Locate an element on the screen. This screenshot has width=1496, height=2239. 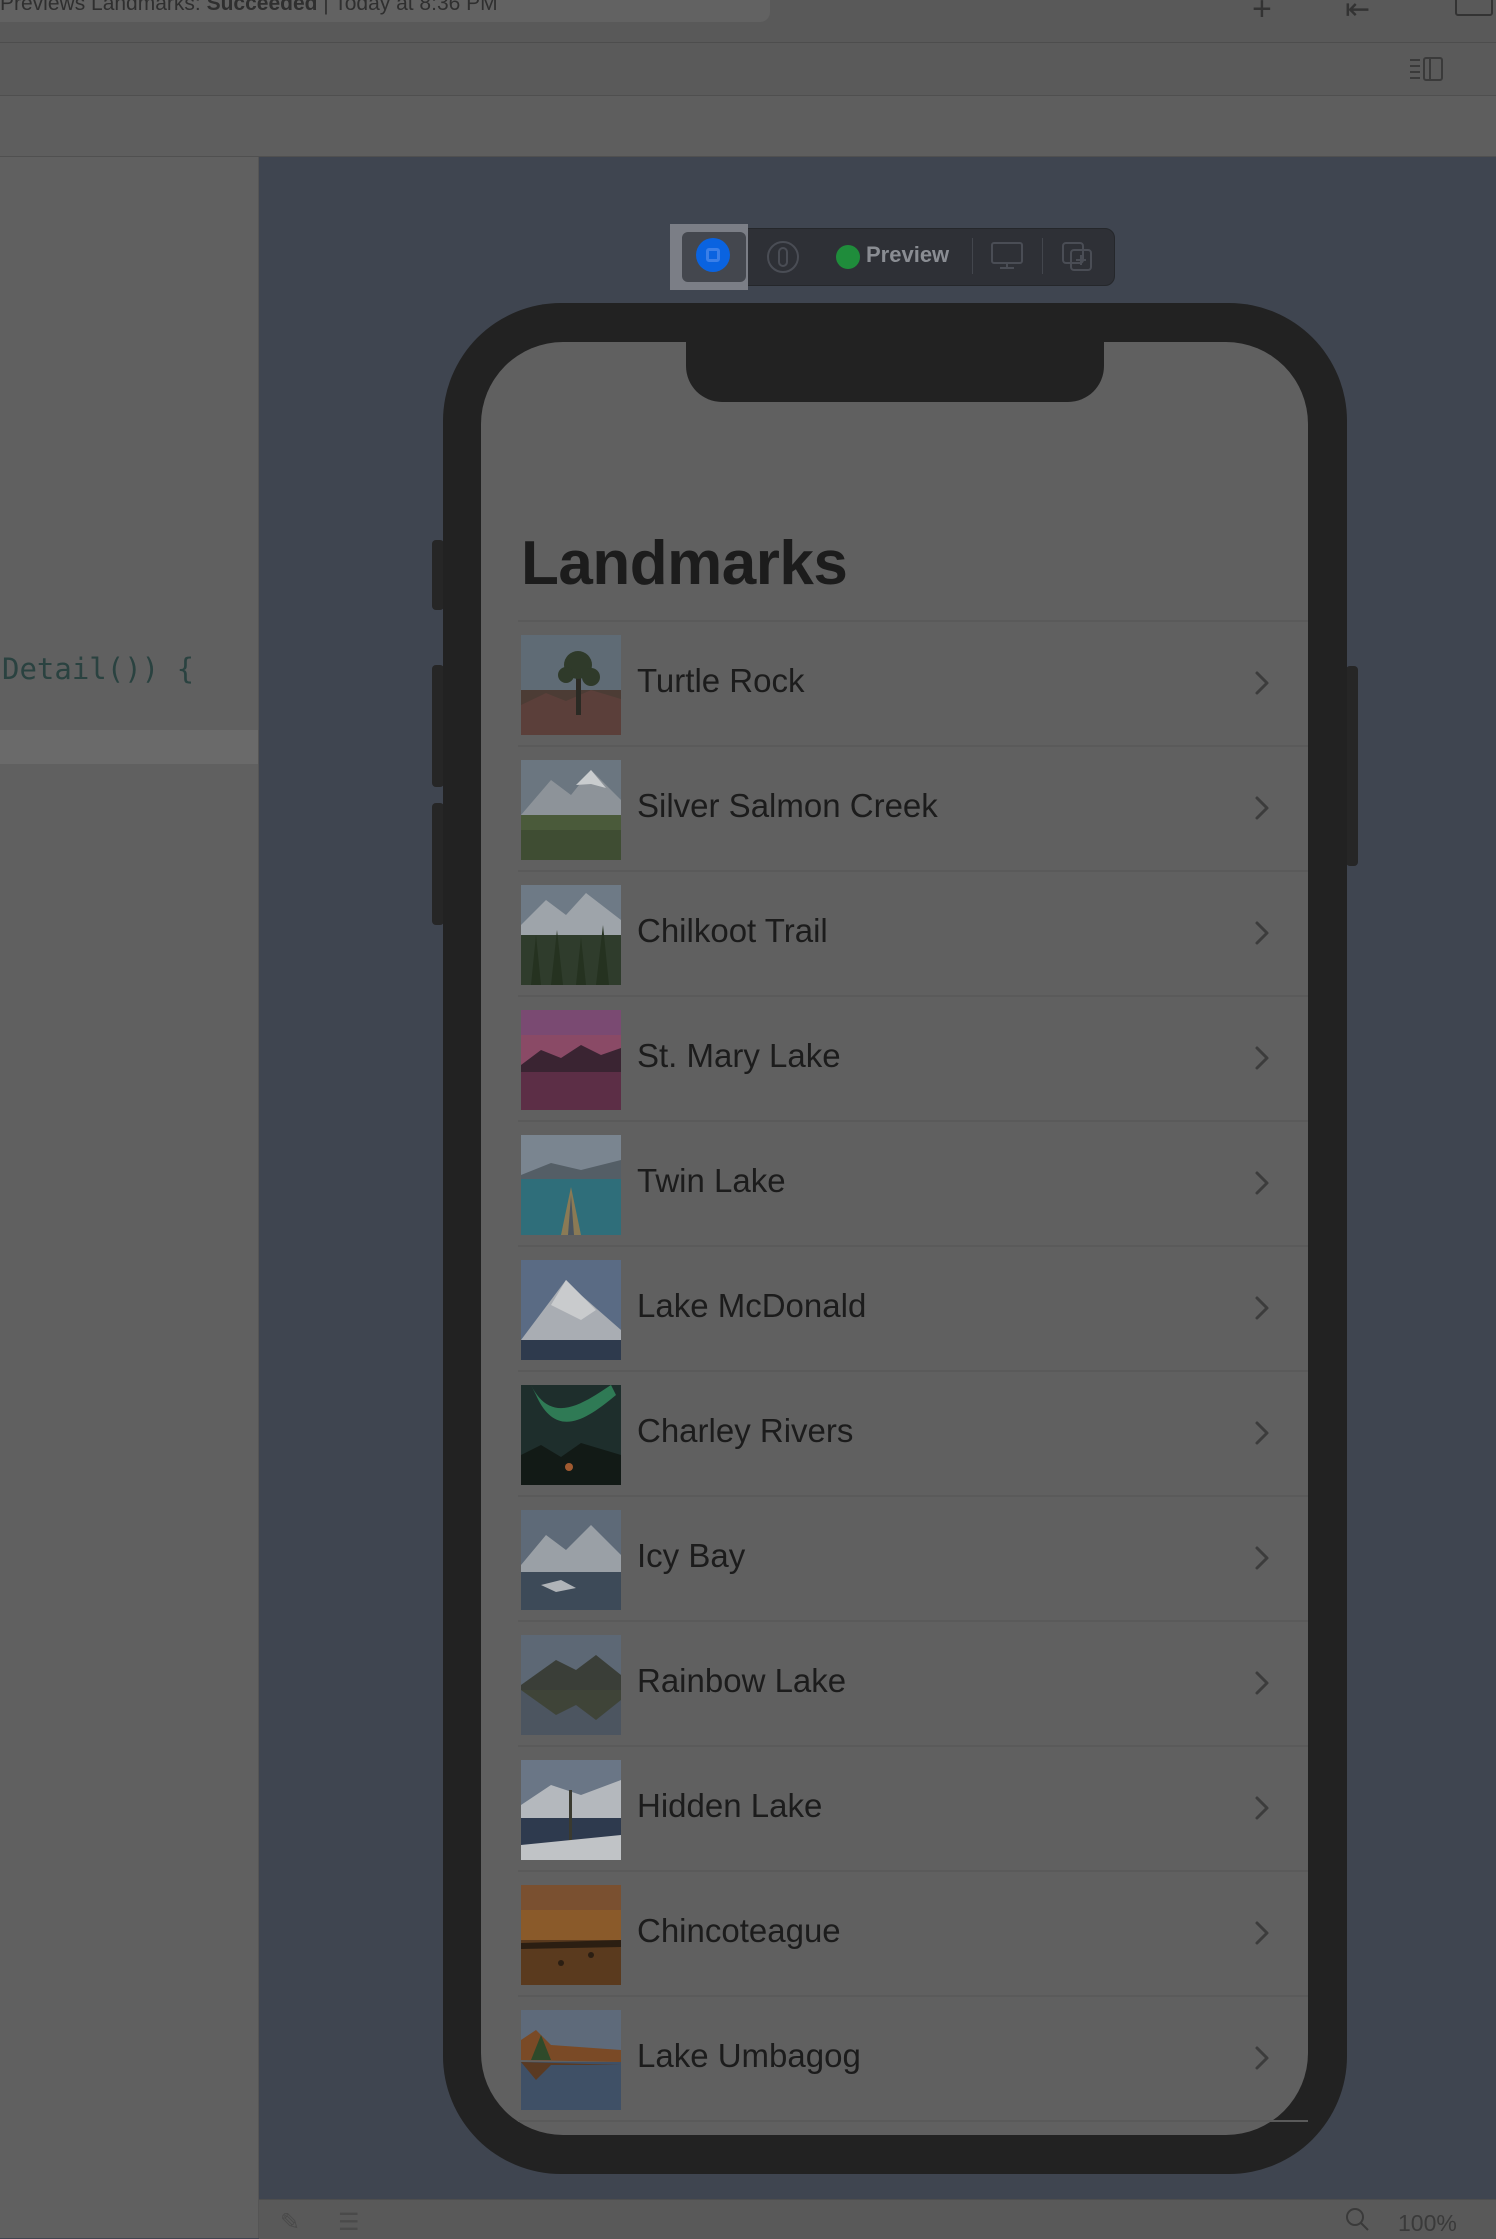
landmark-row: Chincoteague is located at coordinates (913, 1932).